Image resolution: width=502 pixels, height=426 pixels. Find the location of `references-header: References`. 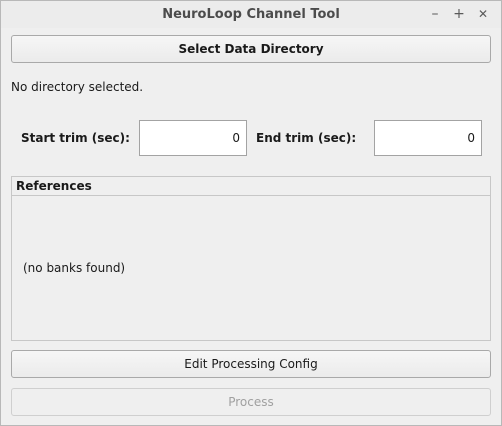

references-header: References is located at coordinates (251, 186).